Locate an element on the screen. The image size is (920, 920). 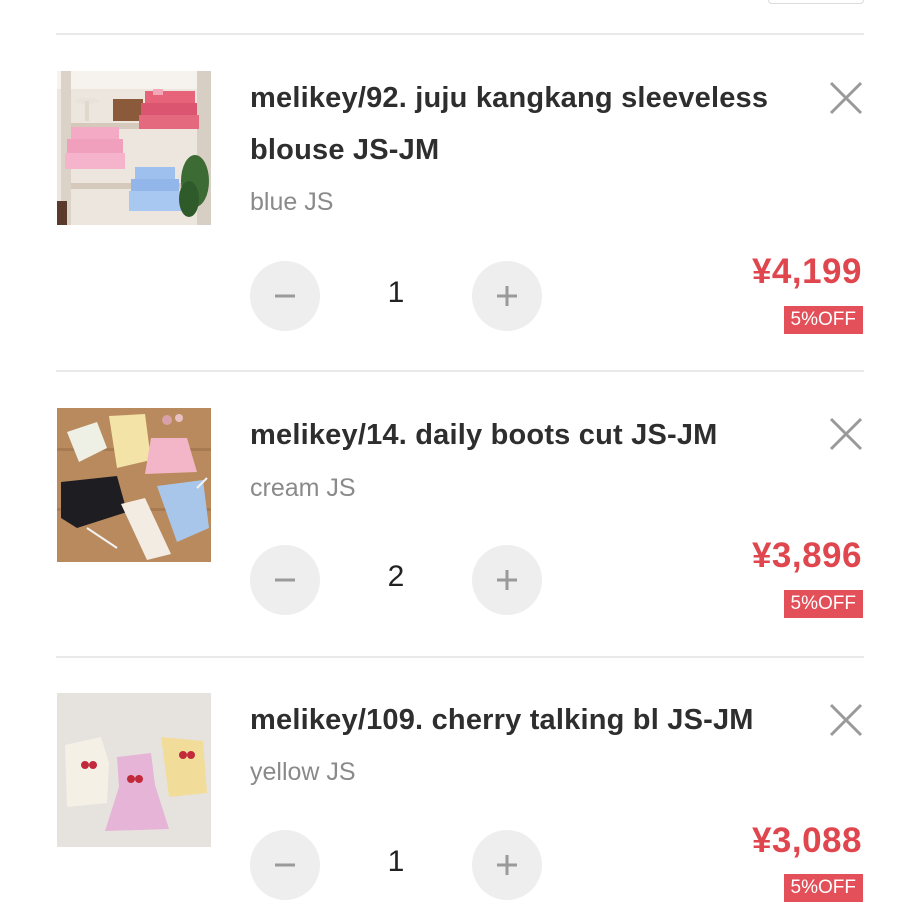
product-photo-flared-pants-icon is located at coordinates (134, 485).